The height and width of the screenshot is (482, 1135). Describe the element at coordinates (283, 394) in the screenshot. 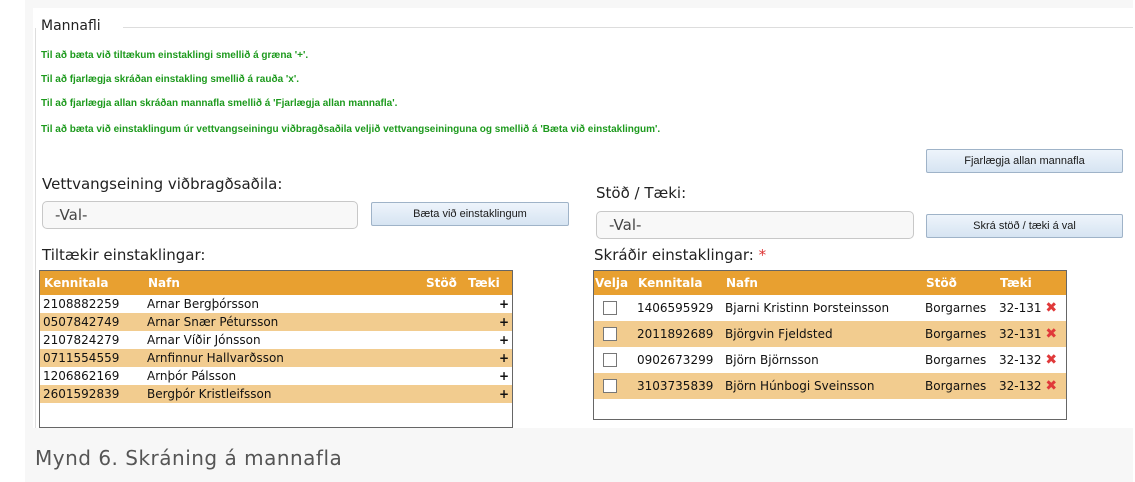

I see `nafn-cell: Bergþór Kristleifsson` at that location.